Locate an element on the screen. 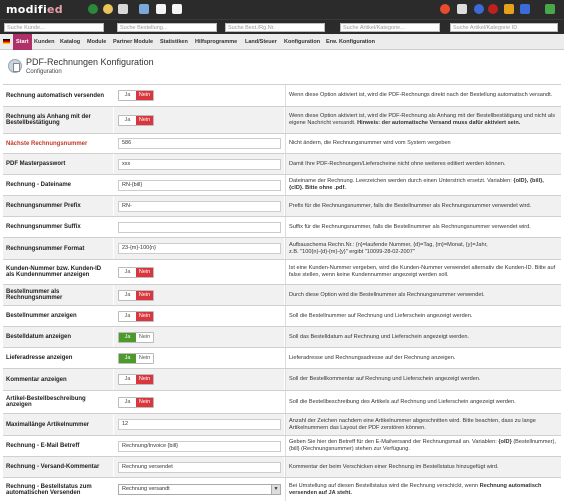 The image size is (564, 501). home-icon is located at coordinates (525, 9).